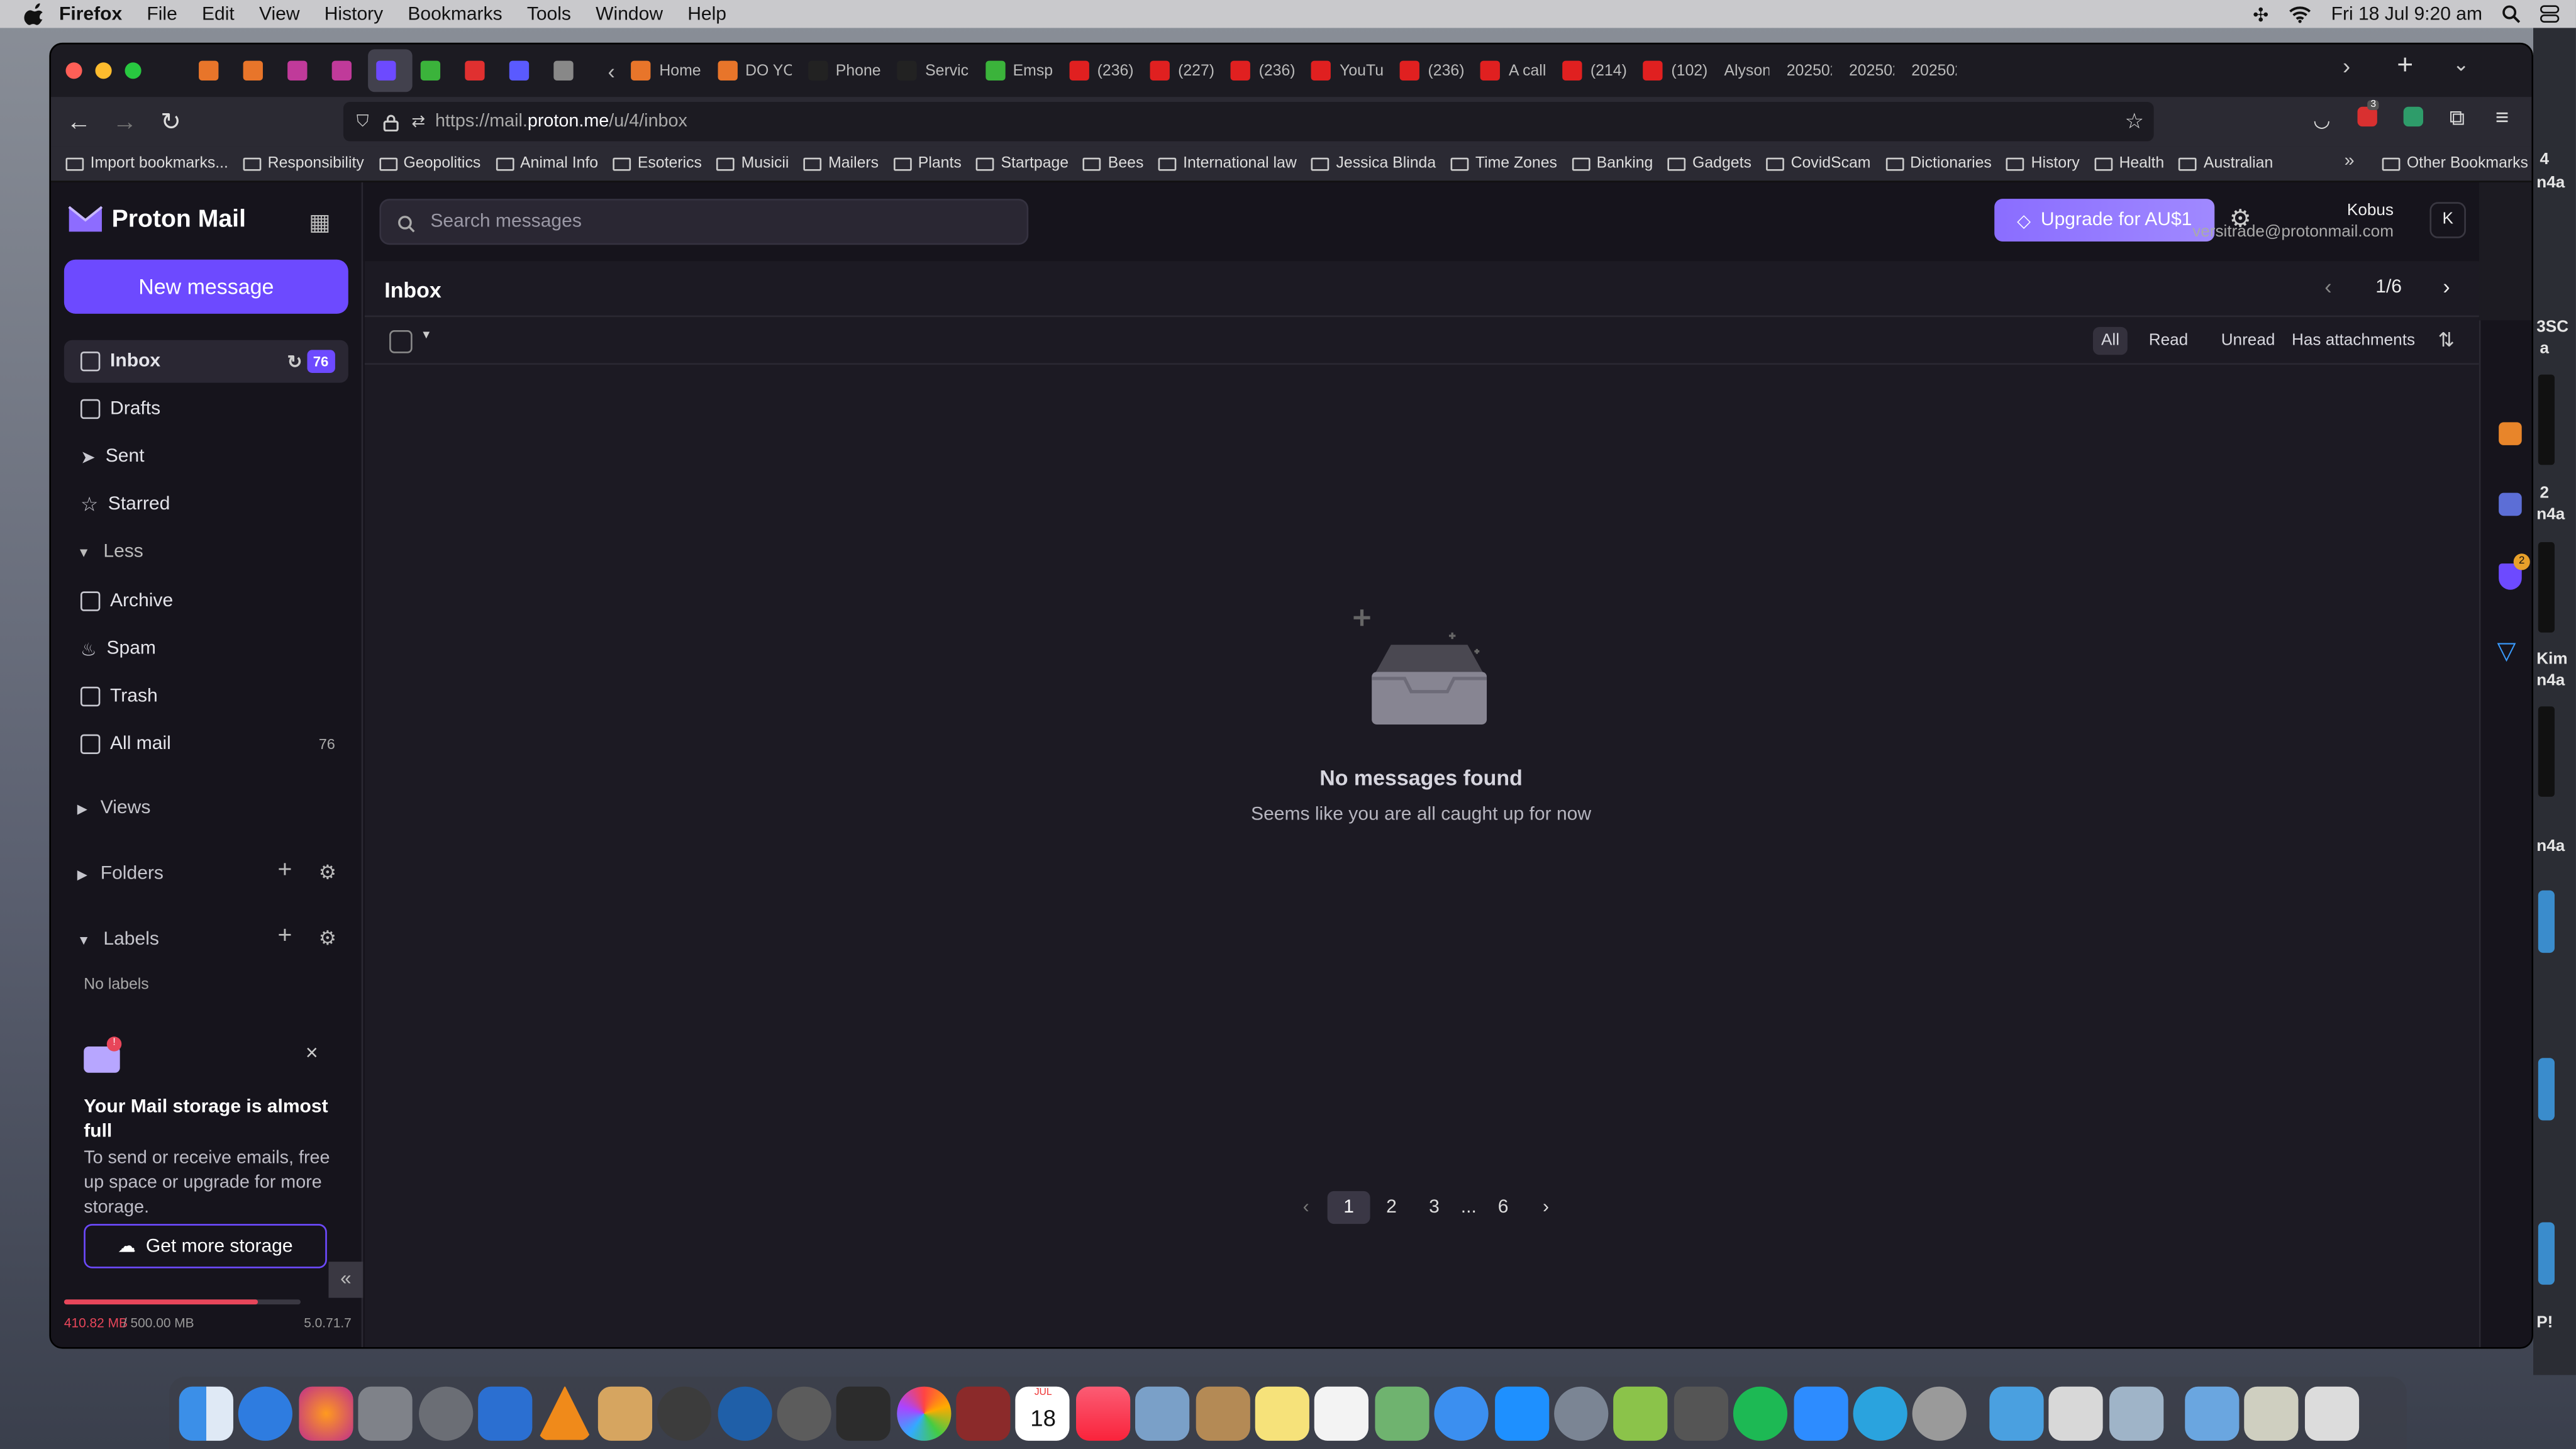 The width and height of the screenshot is (2576, 1449). What do you see at coordinates (1113, 163) in the screenshot?
I see `bookmark-folder: Bees` at bounding box center [1113, 163].